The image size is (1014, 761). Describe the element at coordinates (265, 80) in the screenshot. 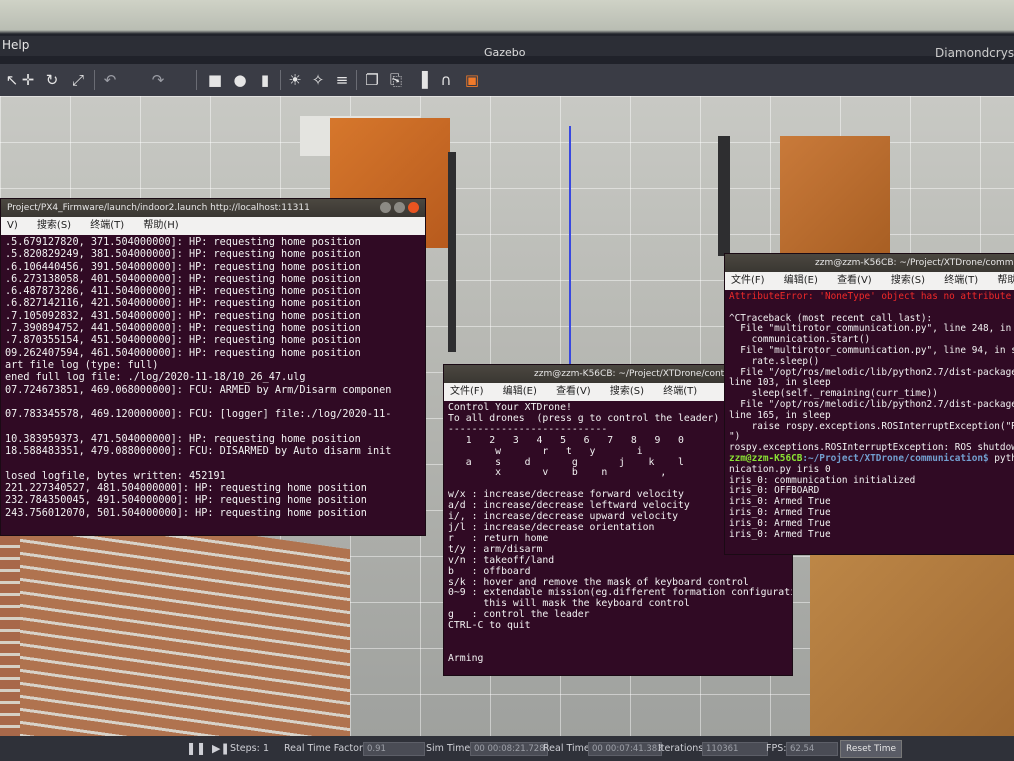

I see `cylinder-icon: ▮` at that location.